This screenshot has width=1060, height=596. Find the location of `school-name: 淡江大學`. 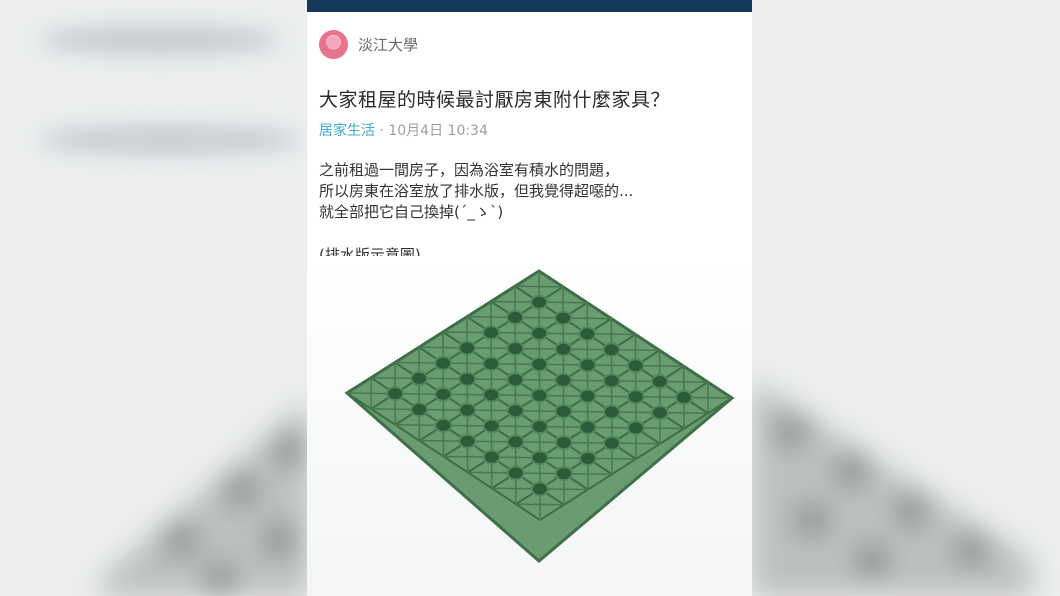

school-name: 淡江大學 is located at coordinates (388, 44).